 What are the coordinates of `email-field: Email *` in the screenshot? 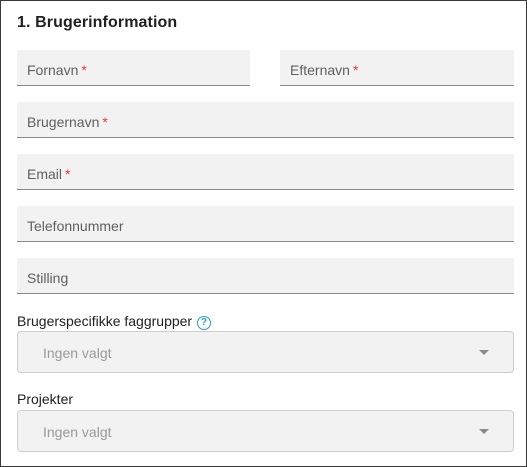 It's located at (265, 172).